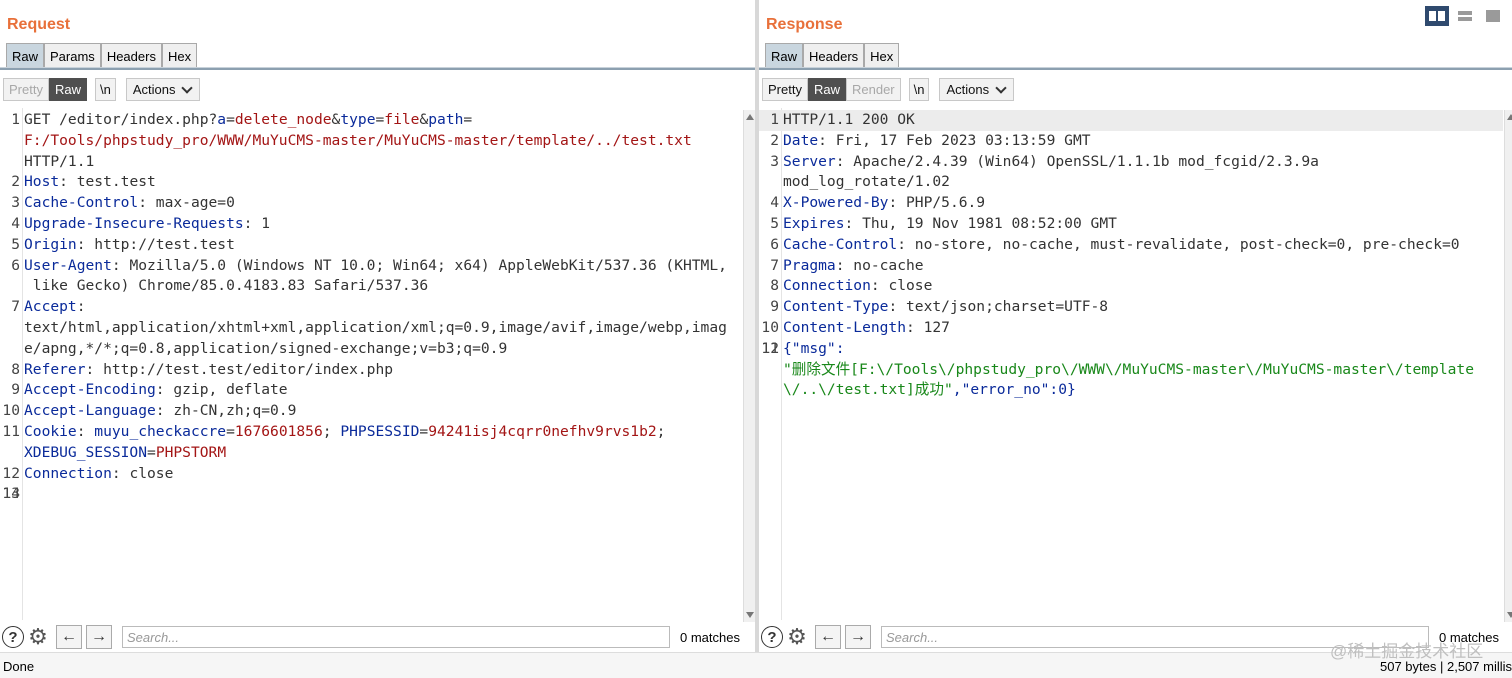 This screenshot has width=1512, height=678. Describe the element at coordinates (542, 431) in the screenshot. I see `code-token: 94241isj4cqrr0nefhv9rvs1b2` at that location.